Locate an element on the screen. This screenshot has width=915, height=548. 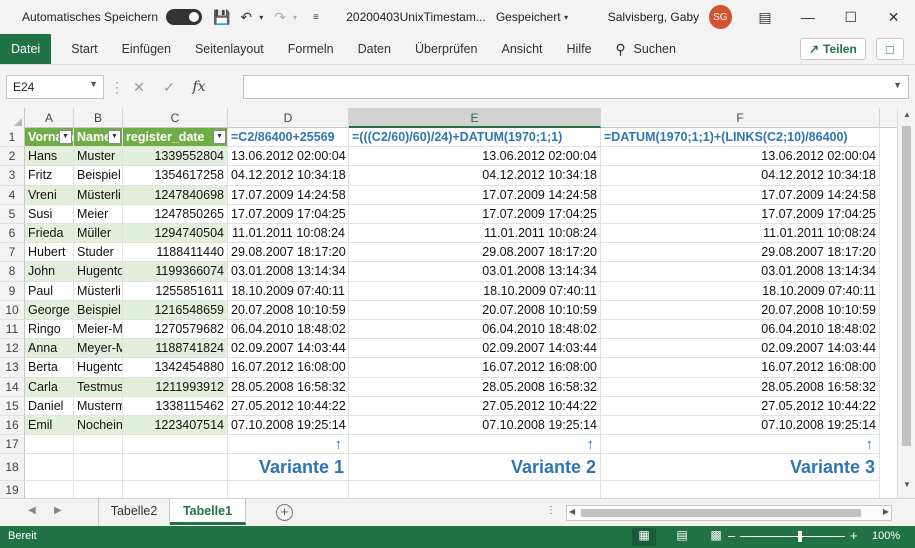
date-cell-d: 17.07.2009 17:04:25 is located at coordinates (288, 214).